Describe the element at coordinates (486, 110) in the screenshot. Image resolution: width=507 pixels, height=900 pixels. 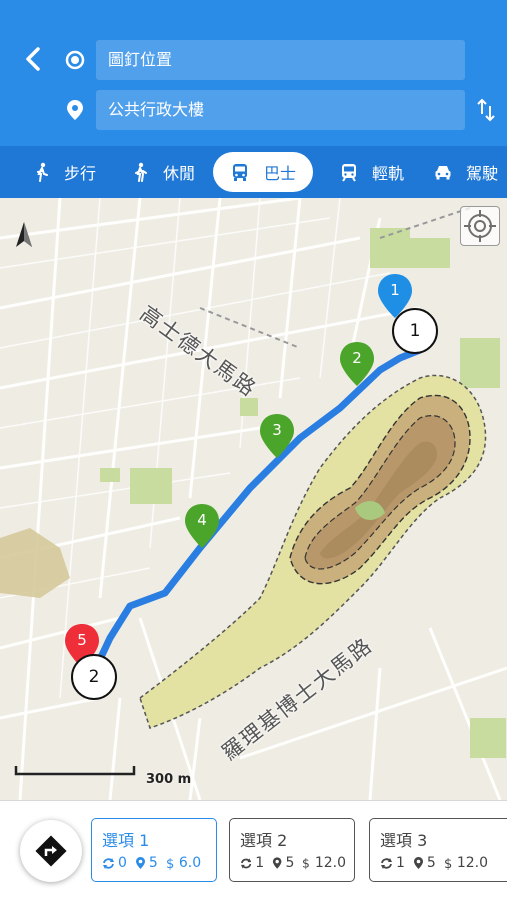
I see `swap-vertical-icon` at that location.